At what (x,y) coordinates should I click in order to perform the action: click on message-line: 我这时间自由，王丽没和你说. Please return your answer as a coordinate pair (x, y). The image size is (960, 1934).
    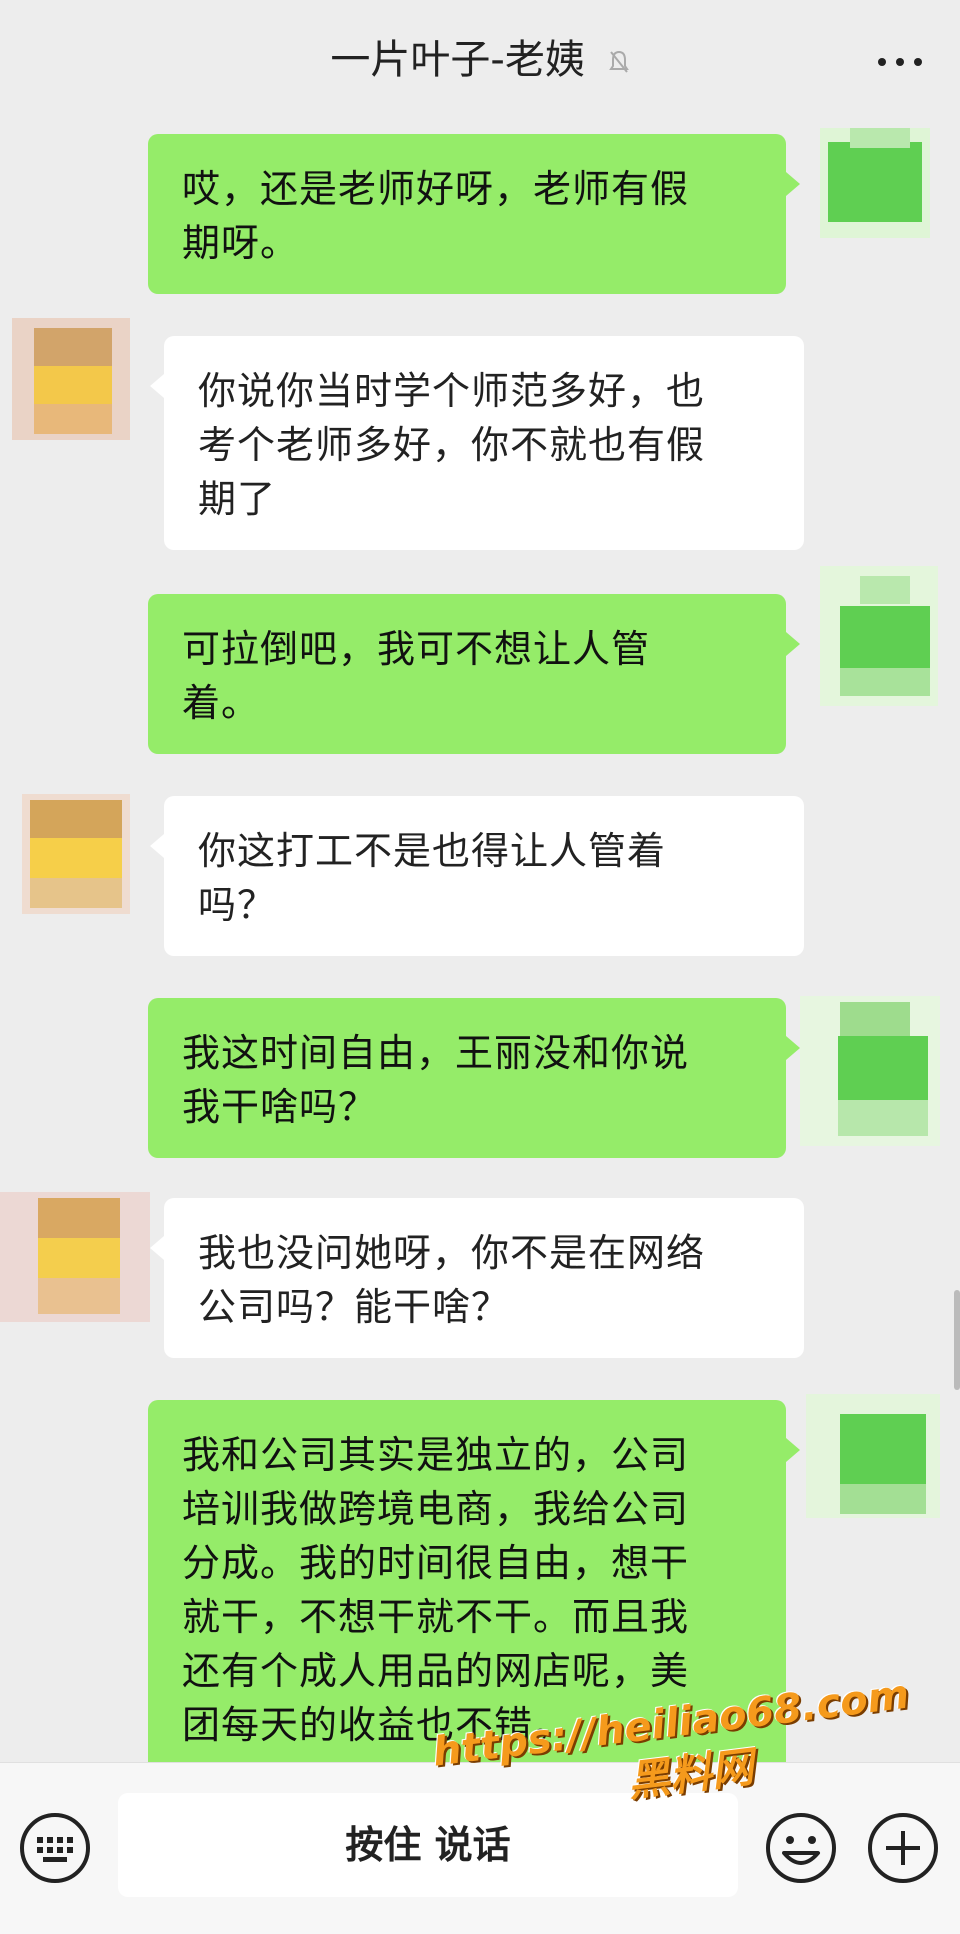
    Looking at the image, I should click on (436, 1053).